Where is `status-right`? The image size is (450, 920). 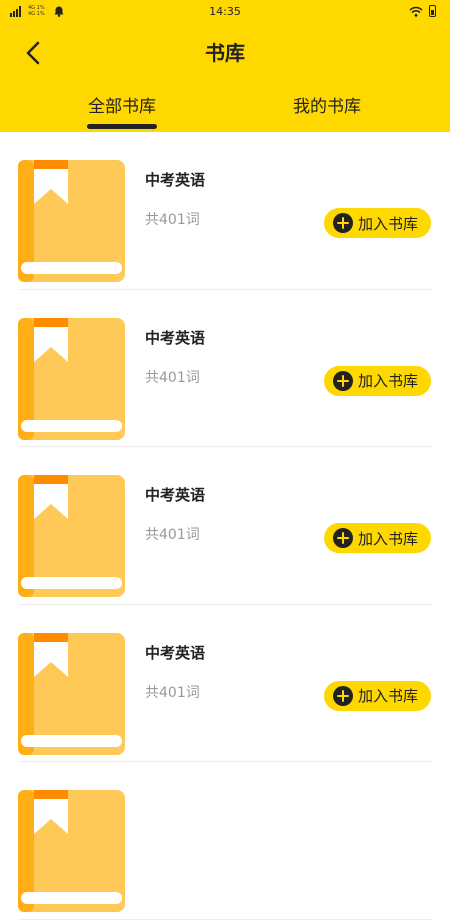
status-right is located at coordinates (422, 11).